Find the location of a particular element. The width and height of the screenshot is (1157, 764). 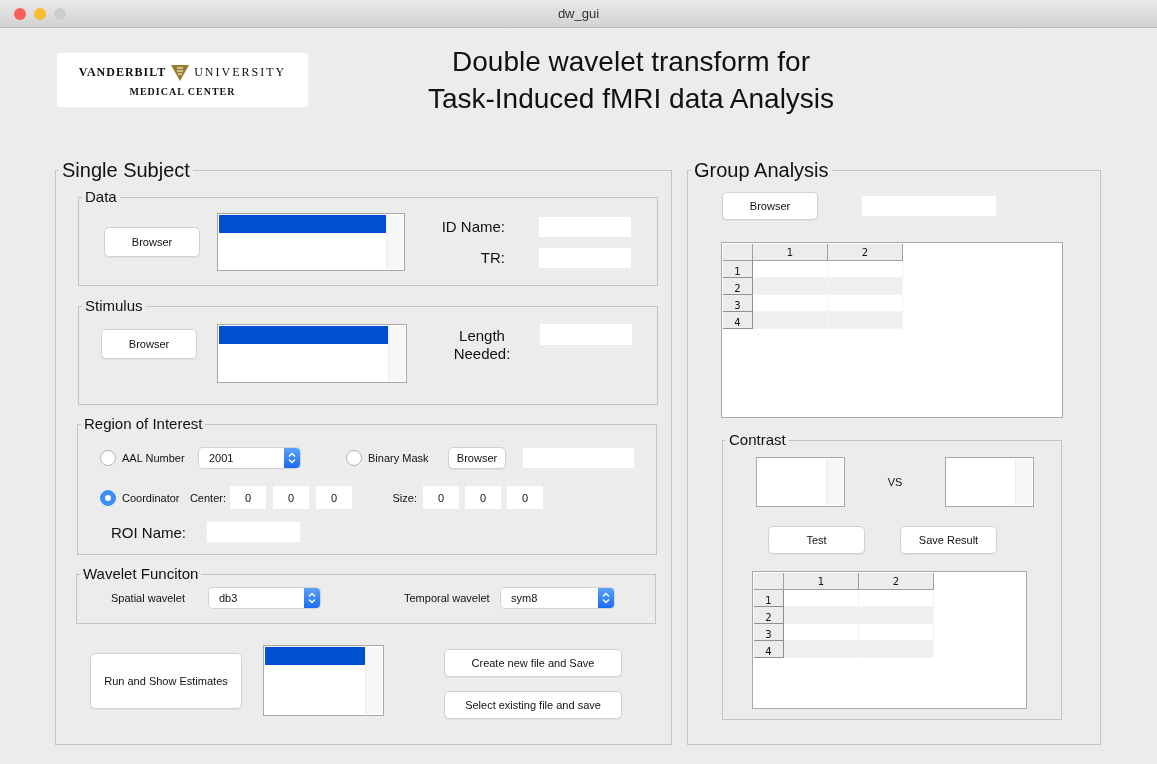

save-button: Select existing file and save is located at coordinates (533, 705).